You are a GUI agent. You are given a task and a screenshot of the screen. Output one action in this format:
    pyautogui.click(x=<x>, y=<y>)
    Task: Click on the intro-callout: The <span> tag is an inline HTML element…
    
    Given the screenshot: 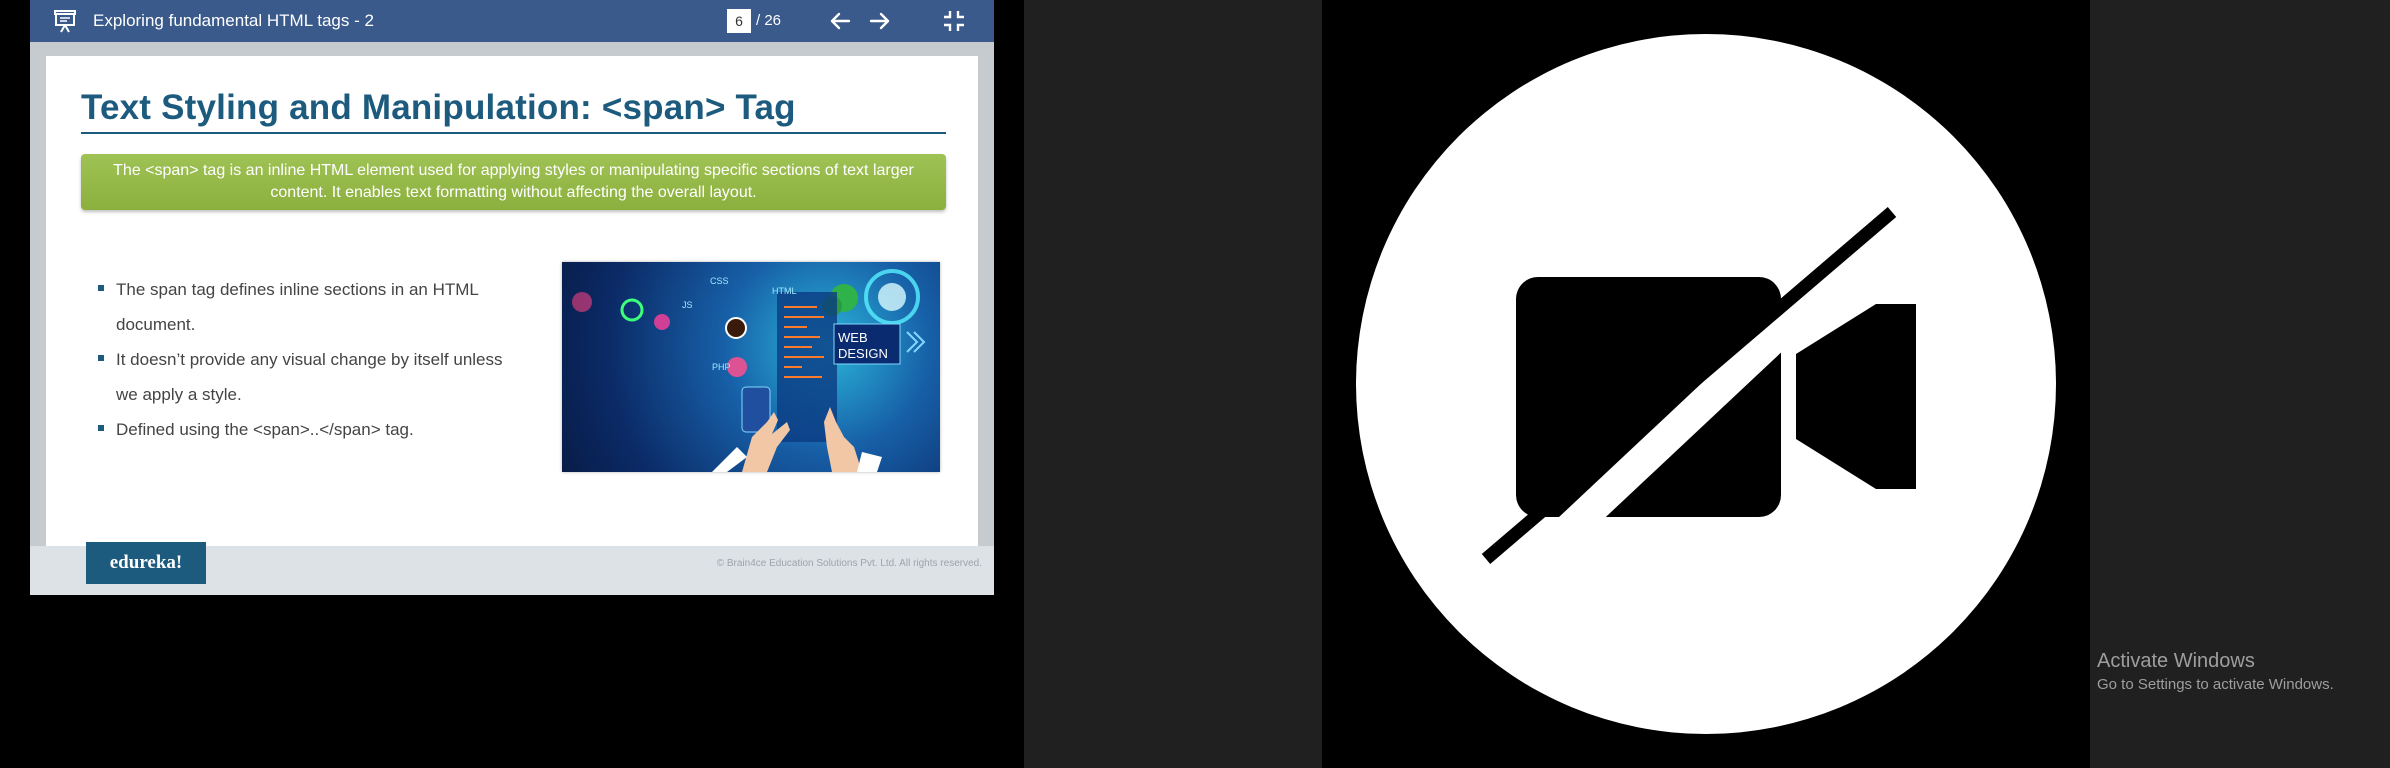 What is the action you would take?
    pyautogui.click(x=513, y=182)
    